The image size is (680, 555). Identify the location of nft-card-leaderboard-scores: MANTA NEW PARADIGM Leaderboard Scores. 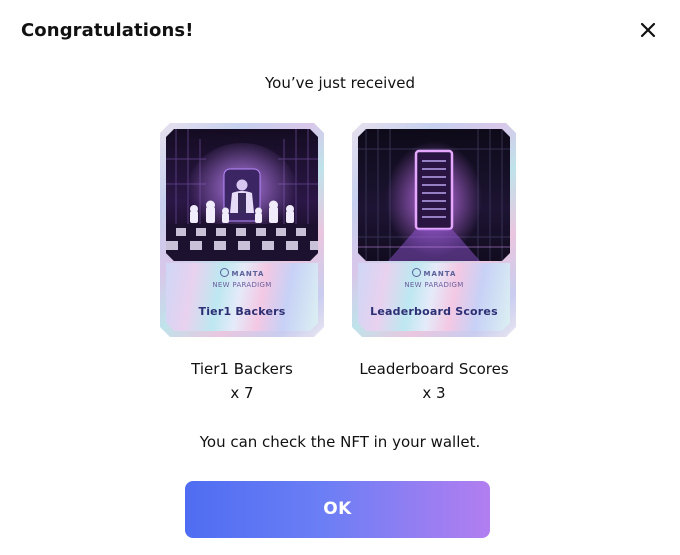
(434, 230).